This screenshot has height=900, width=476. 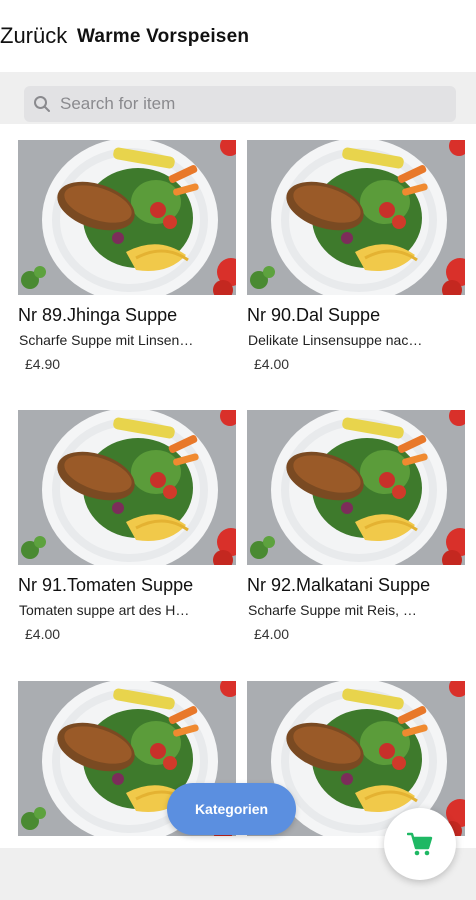 What do you see at coordinates (314, 315) in the screenshot?
I see `item-name: Nr 90.Dal Suppe` at bounding box center [314, 315].